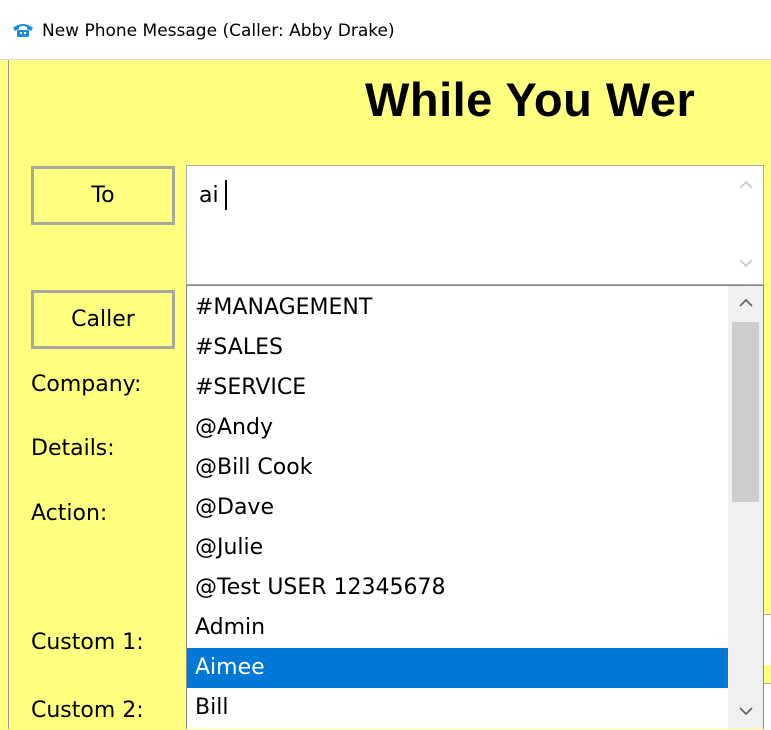 The height and width of the screenshot is (730, 771). I want to click on caller-button: Caller, so click(103, 319).